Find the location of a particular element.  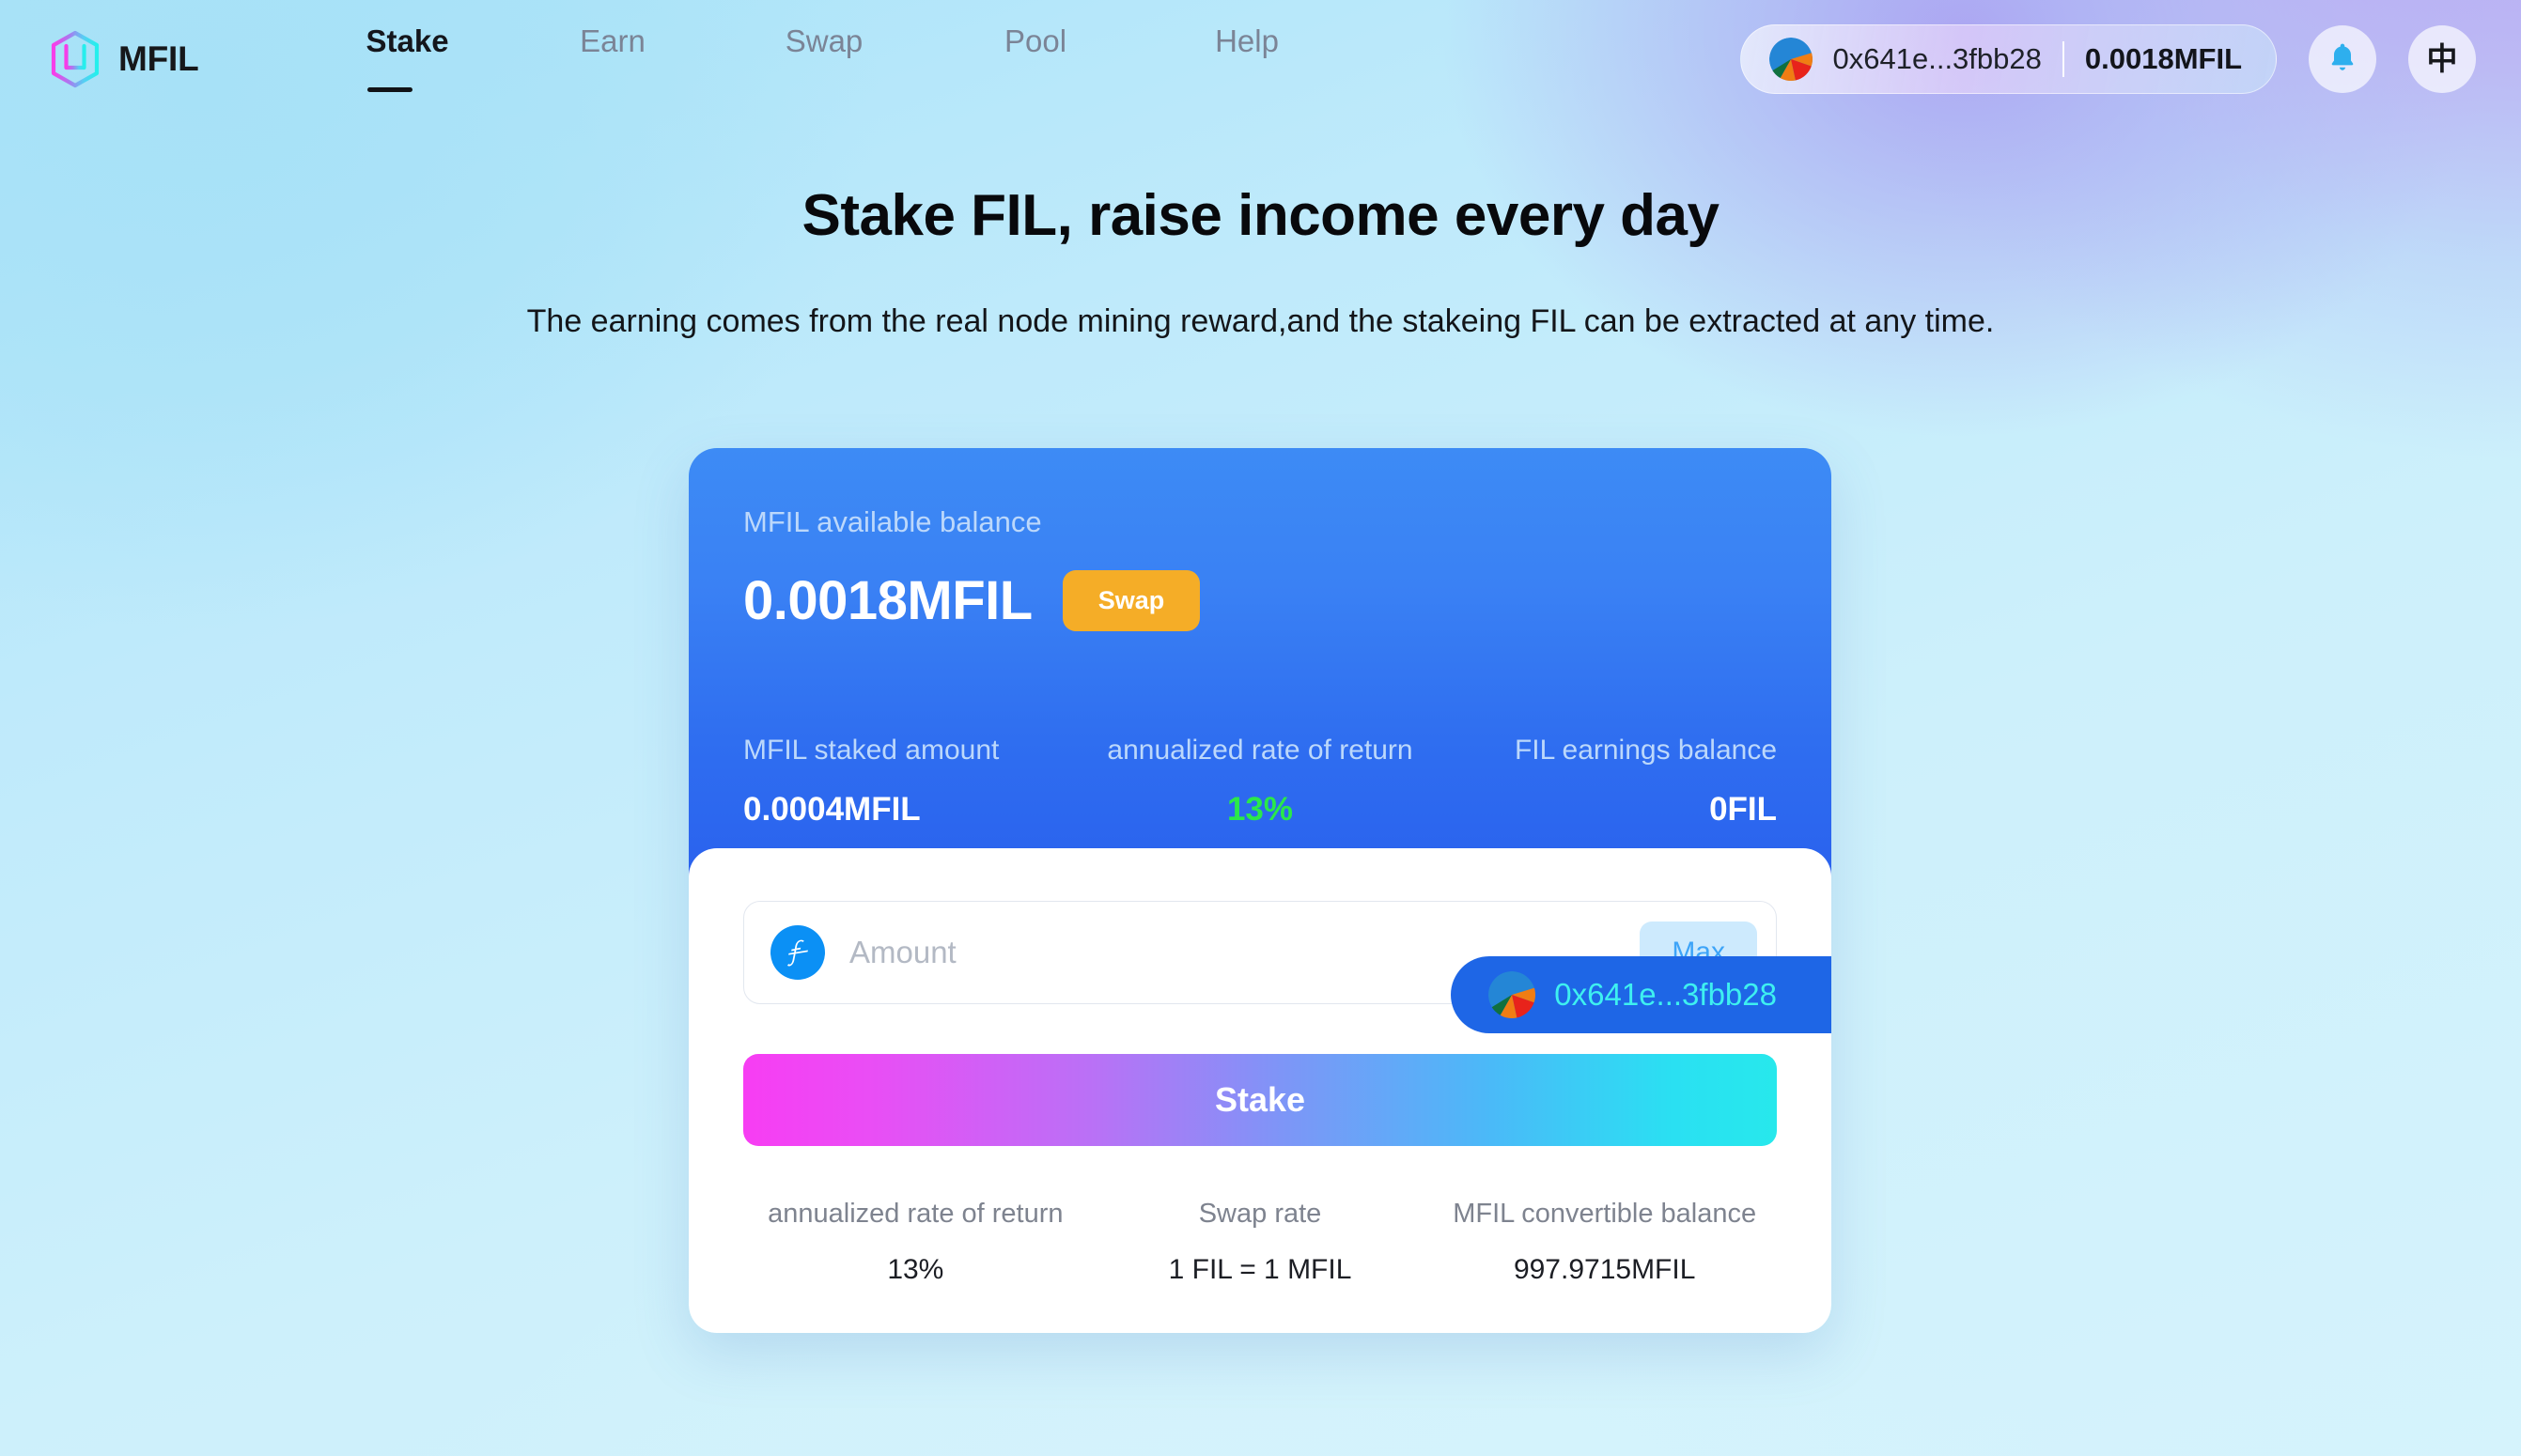

available-balance-row: 0.0018MFIL Swap is located at coordinates (1260, 600).